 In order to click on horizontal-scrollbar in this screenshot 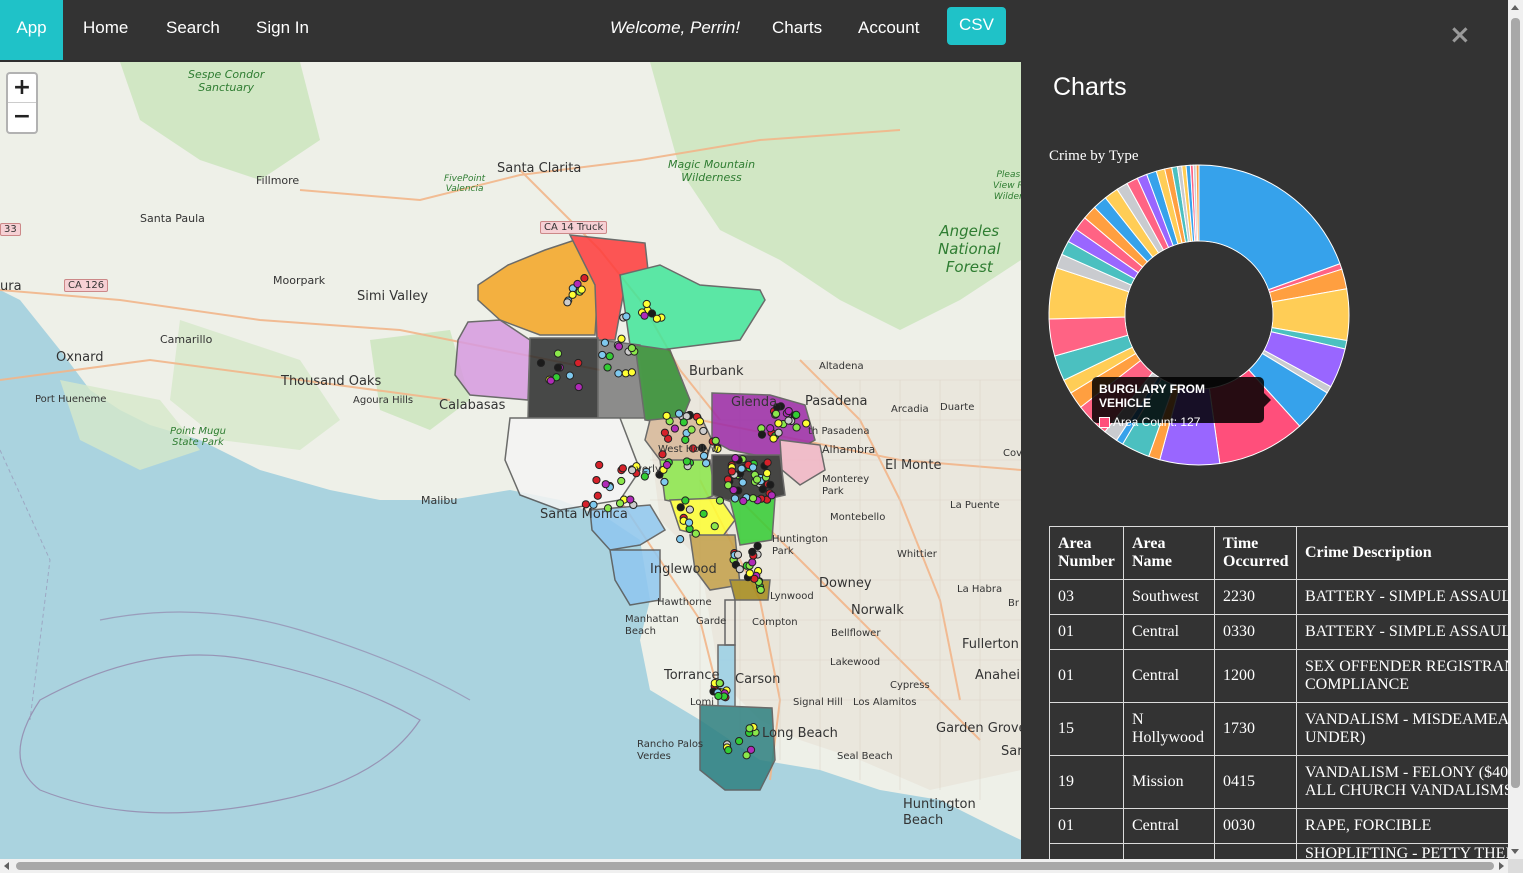, I will do `click(754, 866)`.